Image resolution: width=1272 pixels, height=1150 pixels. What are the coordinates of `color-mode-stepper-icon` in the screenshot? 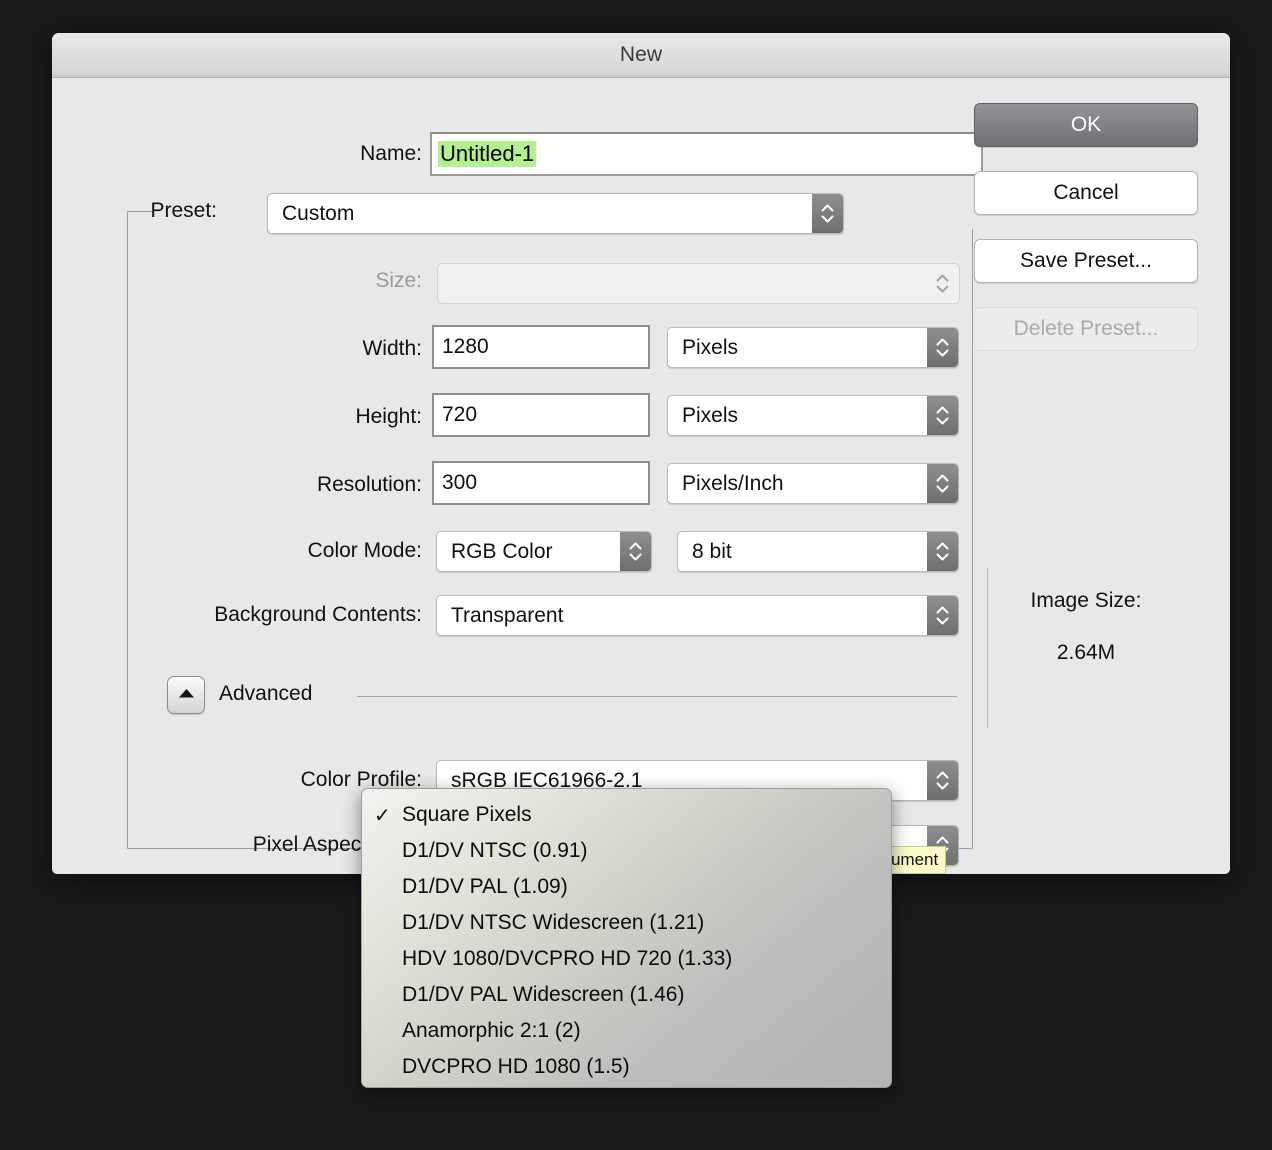 It's located at (635, 551).